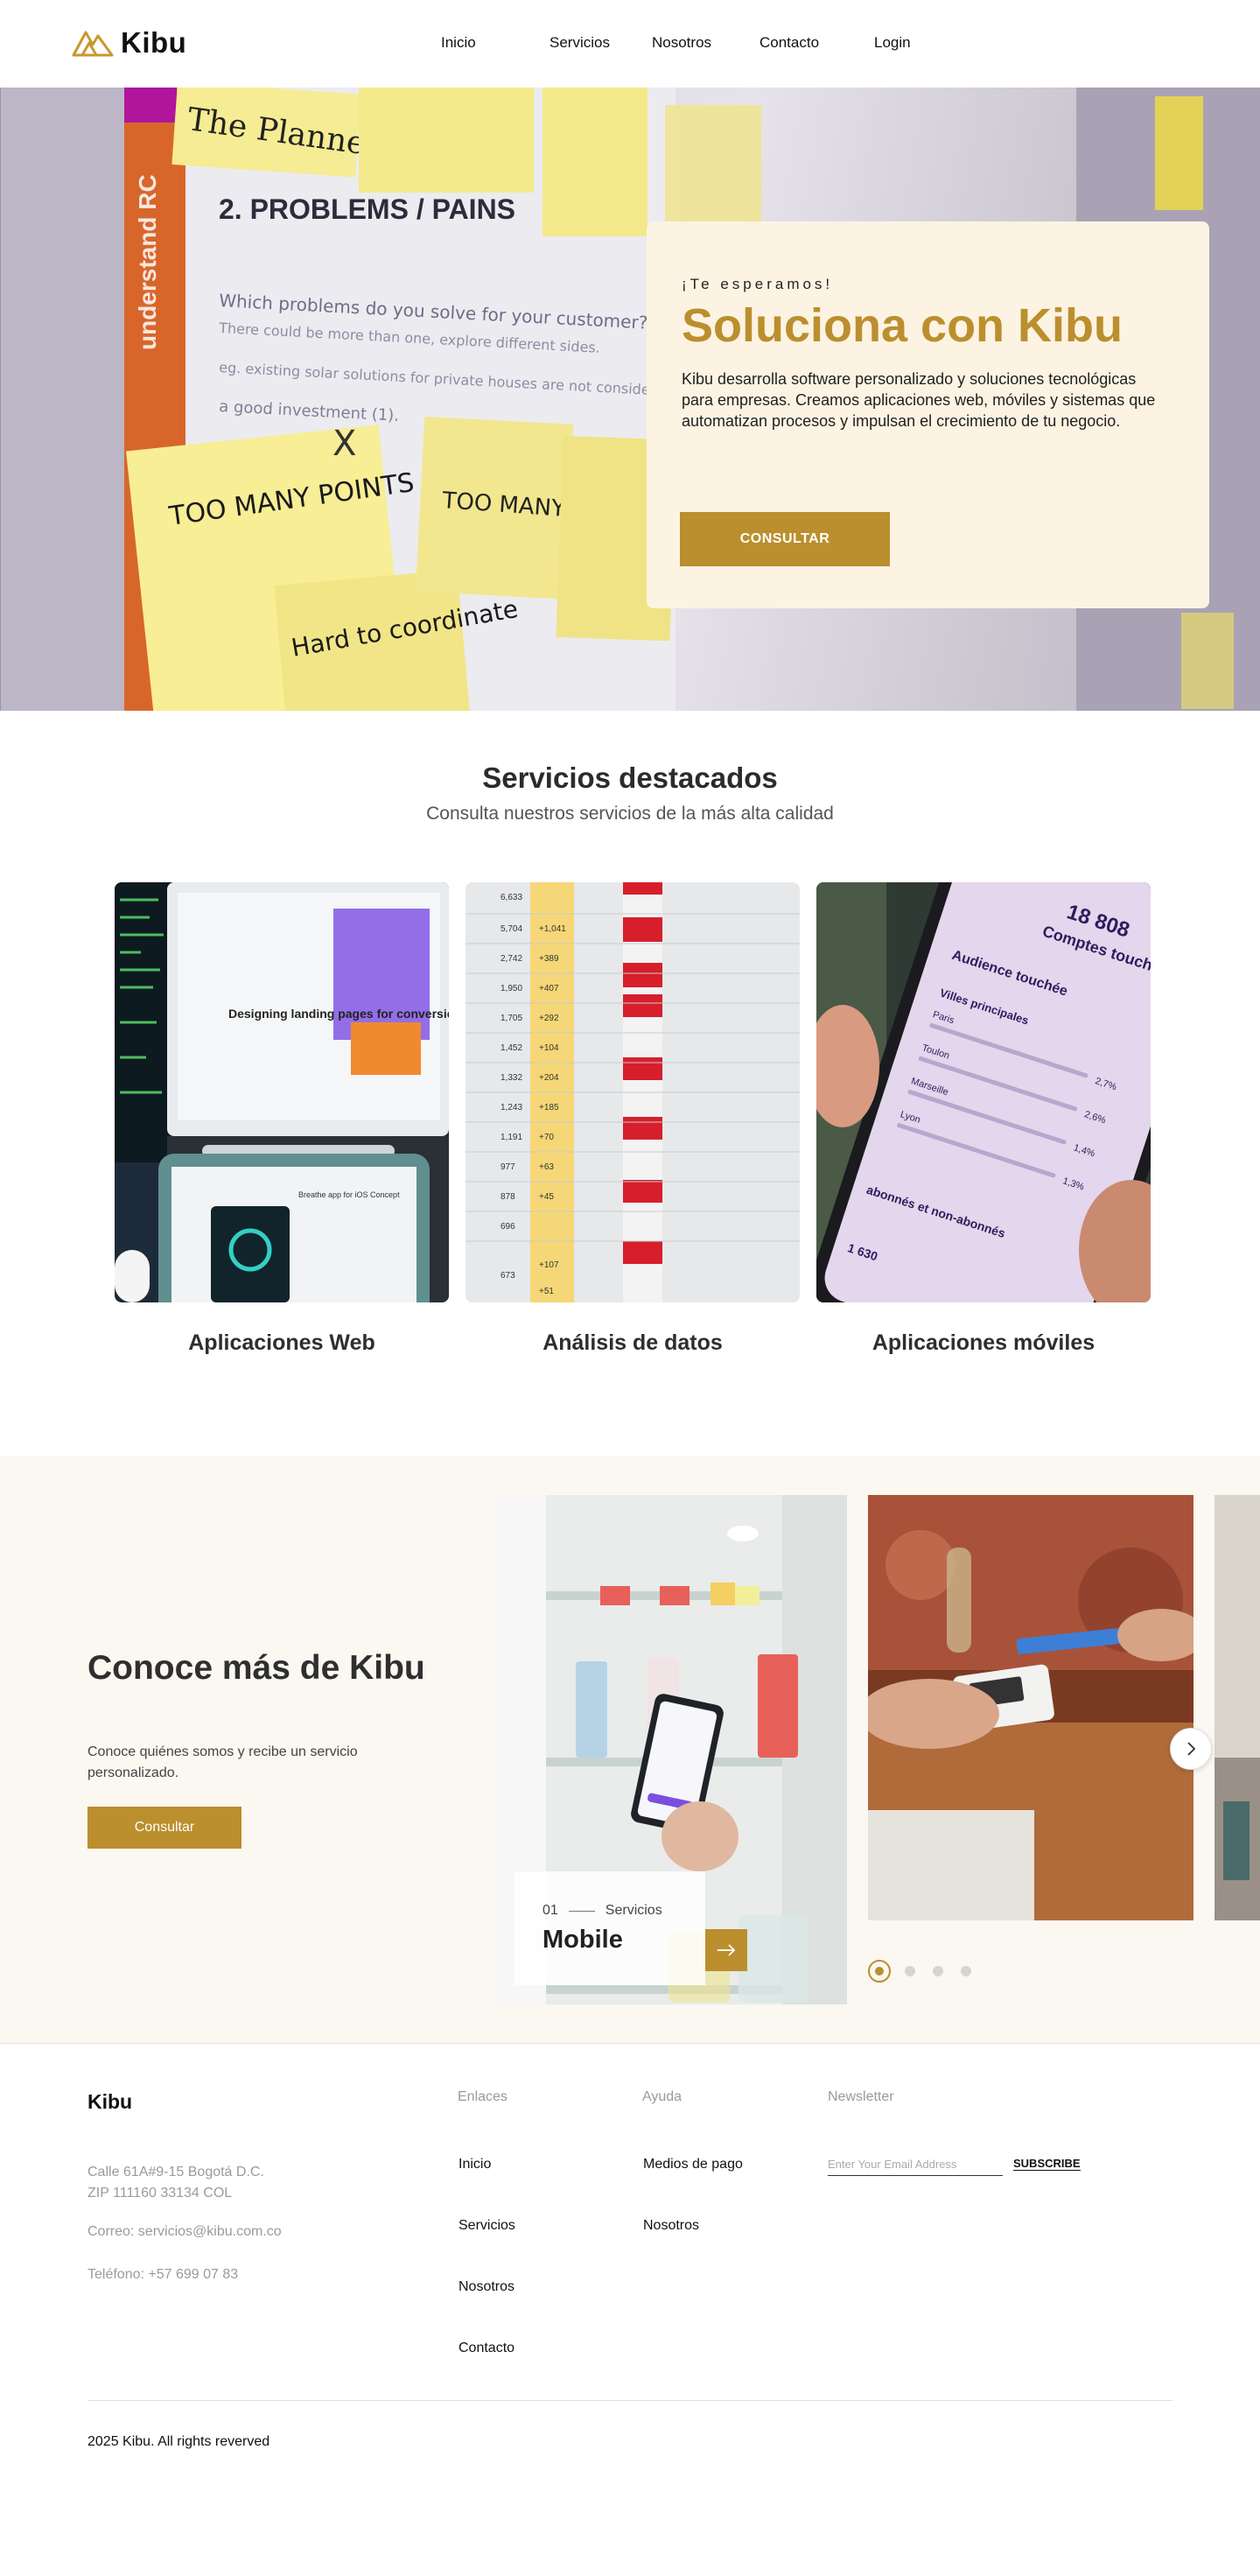 Image resolution: width=1260 pixels, height=2576 pixels. What do you see at coordinates (861, 2096) in the screenshot?
I see `footer-newsletter-heading: Newsletter` at bounding box center [861, 2096].